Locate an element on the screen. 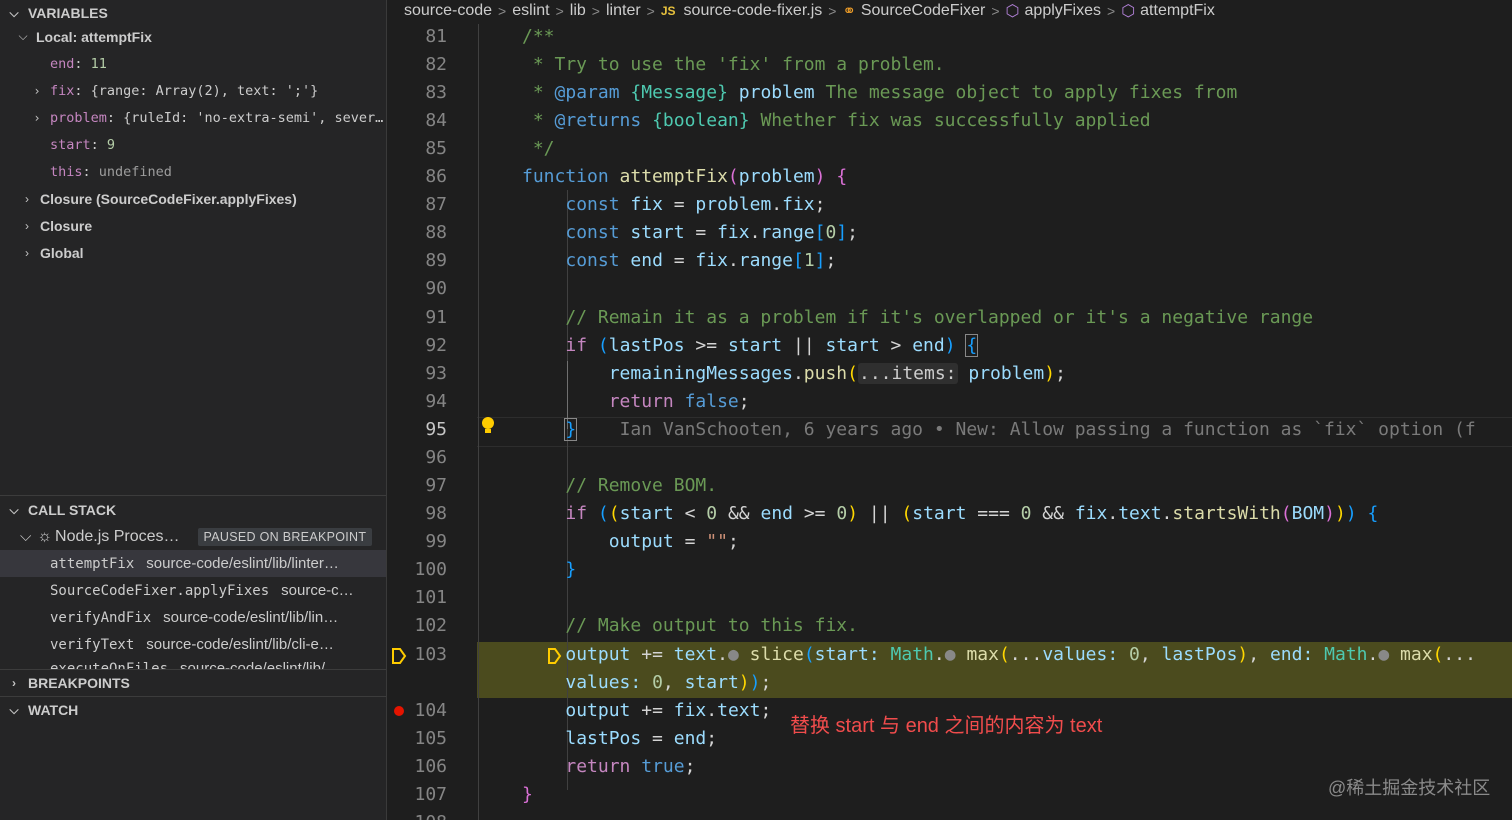 This screenshot has height=820, width=1512. code-line: return false; is located at coordinates (679, 401).